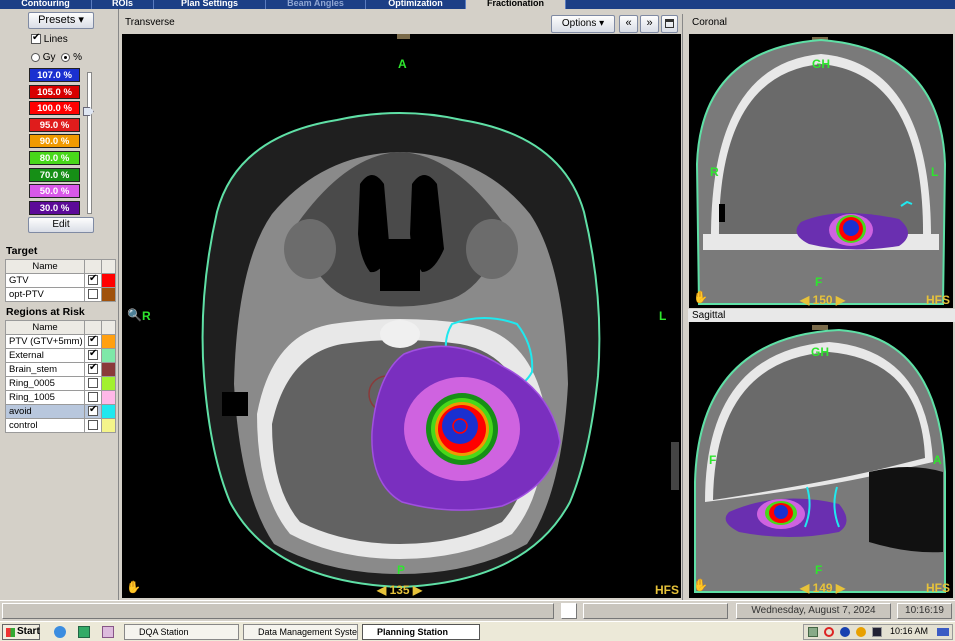  I want to click on isodose-slider-thumb, so click(88, 111).